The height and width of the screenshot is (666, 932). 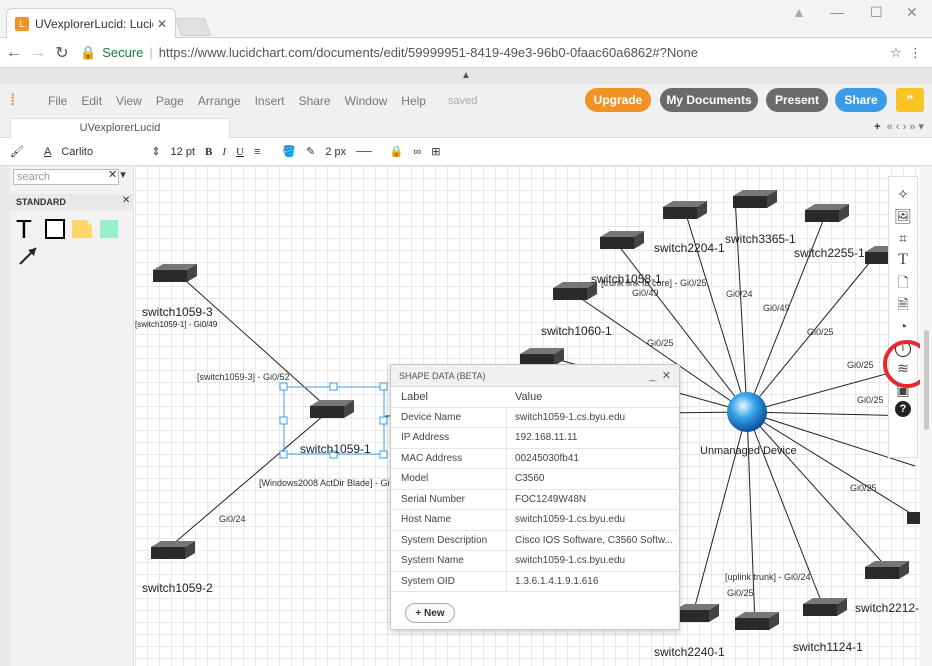 I want to click on lock-icon: 🔒, so click(x=88, y=52).